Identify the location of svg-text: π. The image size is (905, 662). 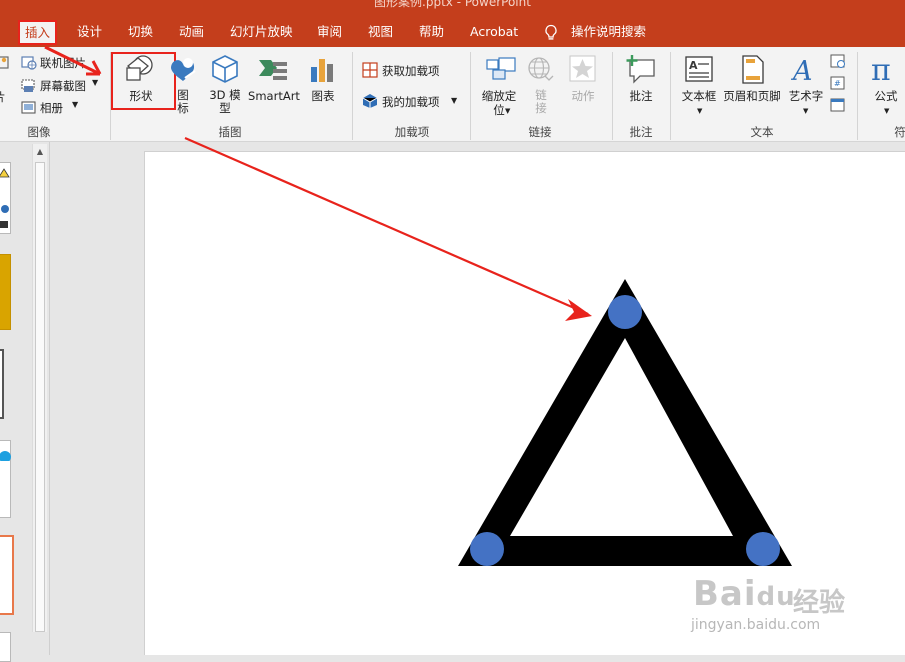
(881, 69).